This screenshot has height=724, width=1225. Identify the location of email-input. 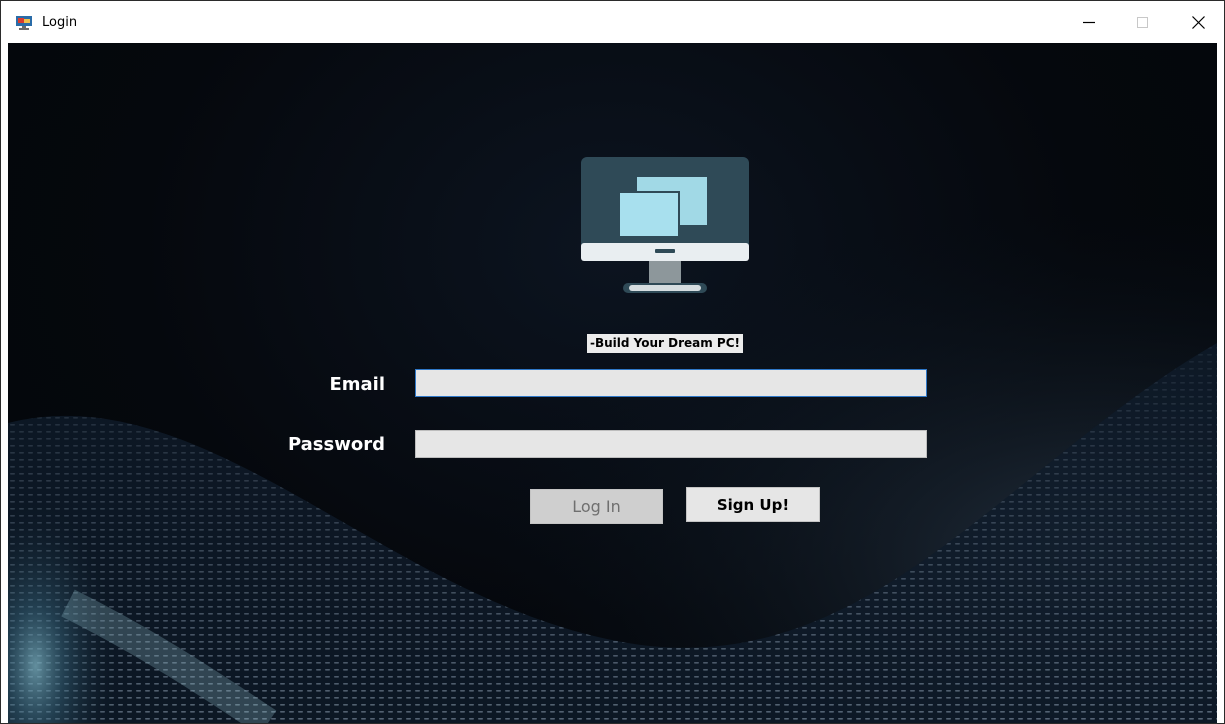
(671, 383).